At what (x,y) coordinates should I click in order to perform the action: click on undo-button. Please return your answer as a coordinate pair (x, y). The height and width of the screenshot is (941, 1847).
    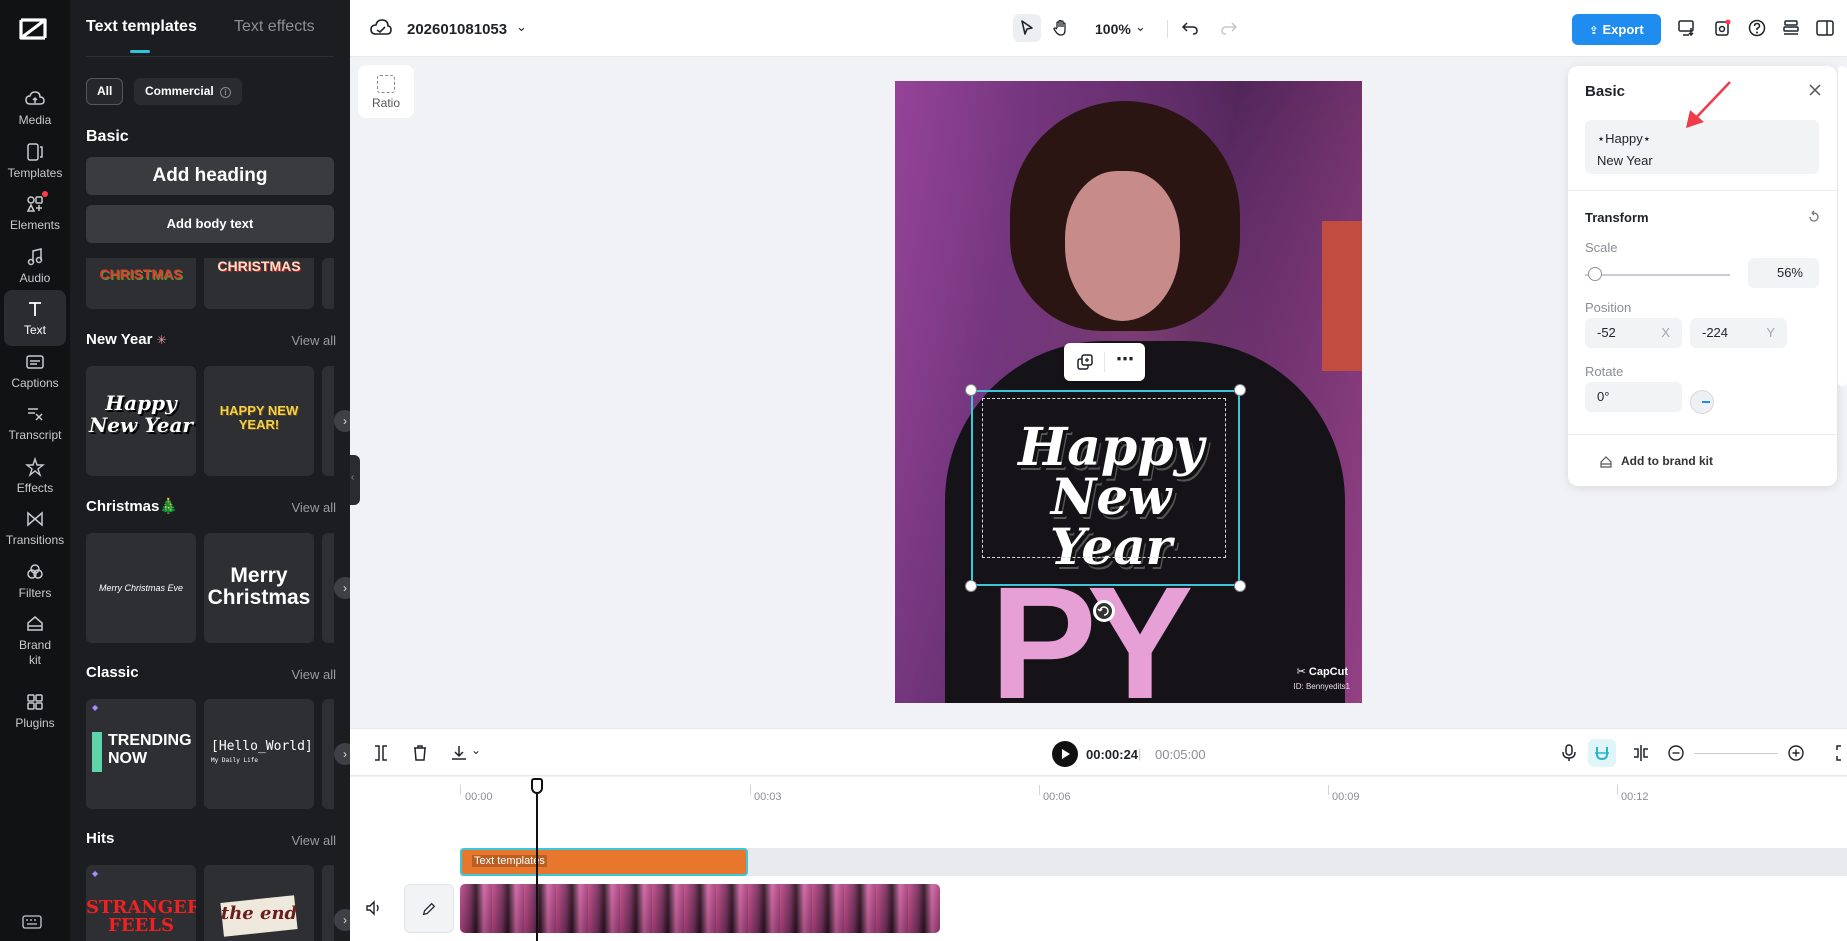
    Looking at the image, I should click on (1190, 28).